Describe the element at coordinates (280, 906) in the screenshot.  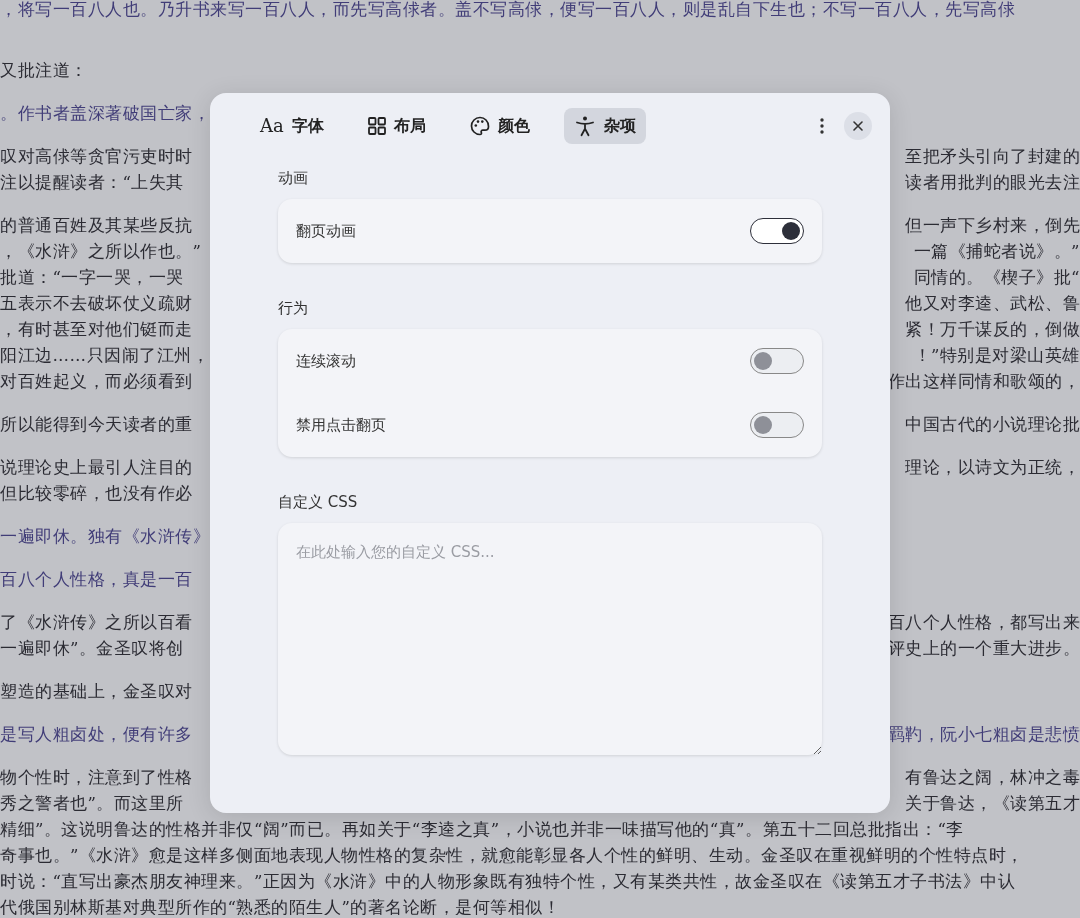
I see `text-line: 代俄国别林斯基对典型所作的“熟悉的陌生人”的著名论断，是何等相似！` at that location.